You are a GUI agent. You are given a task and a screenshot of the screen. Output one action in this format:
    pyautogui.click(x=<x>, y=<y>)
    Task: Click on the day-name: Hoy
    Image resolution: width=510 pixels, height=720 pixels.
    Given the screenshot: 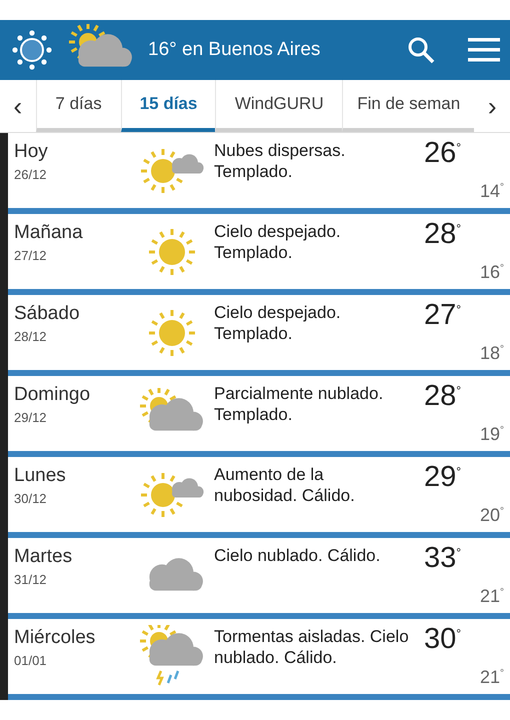 What is the action you would take?
    pyautogui.click(x=31, y=152)
    